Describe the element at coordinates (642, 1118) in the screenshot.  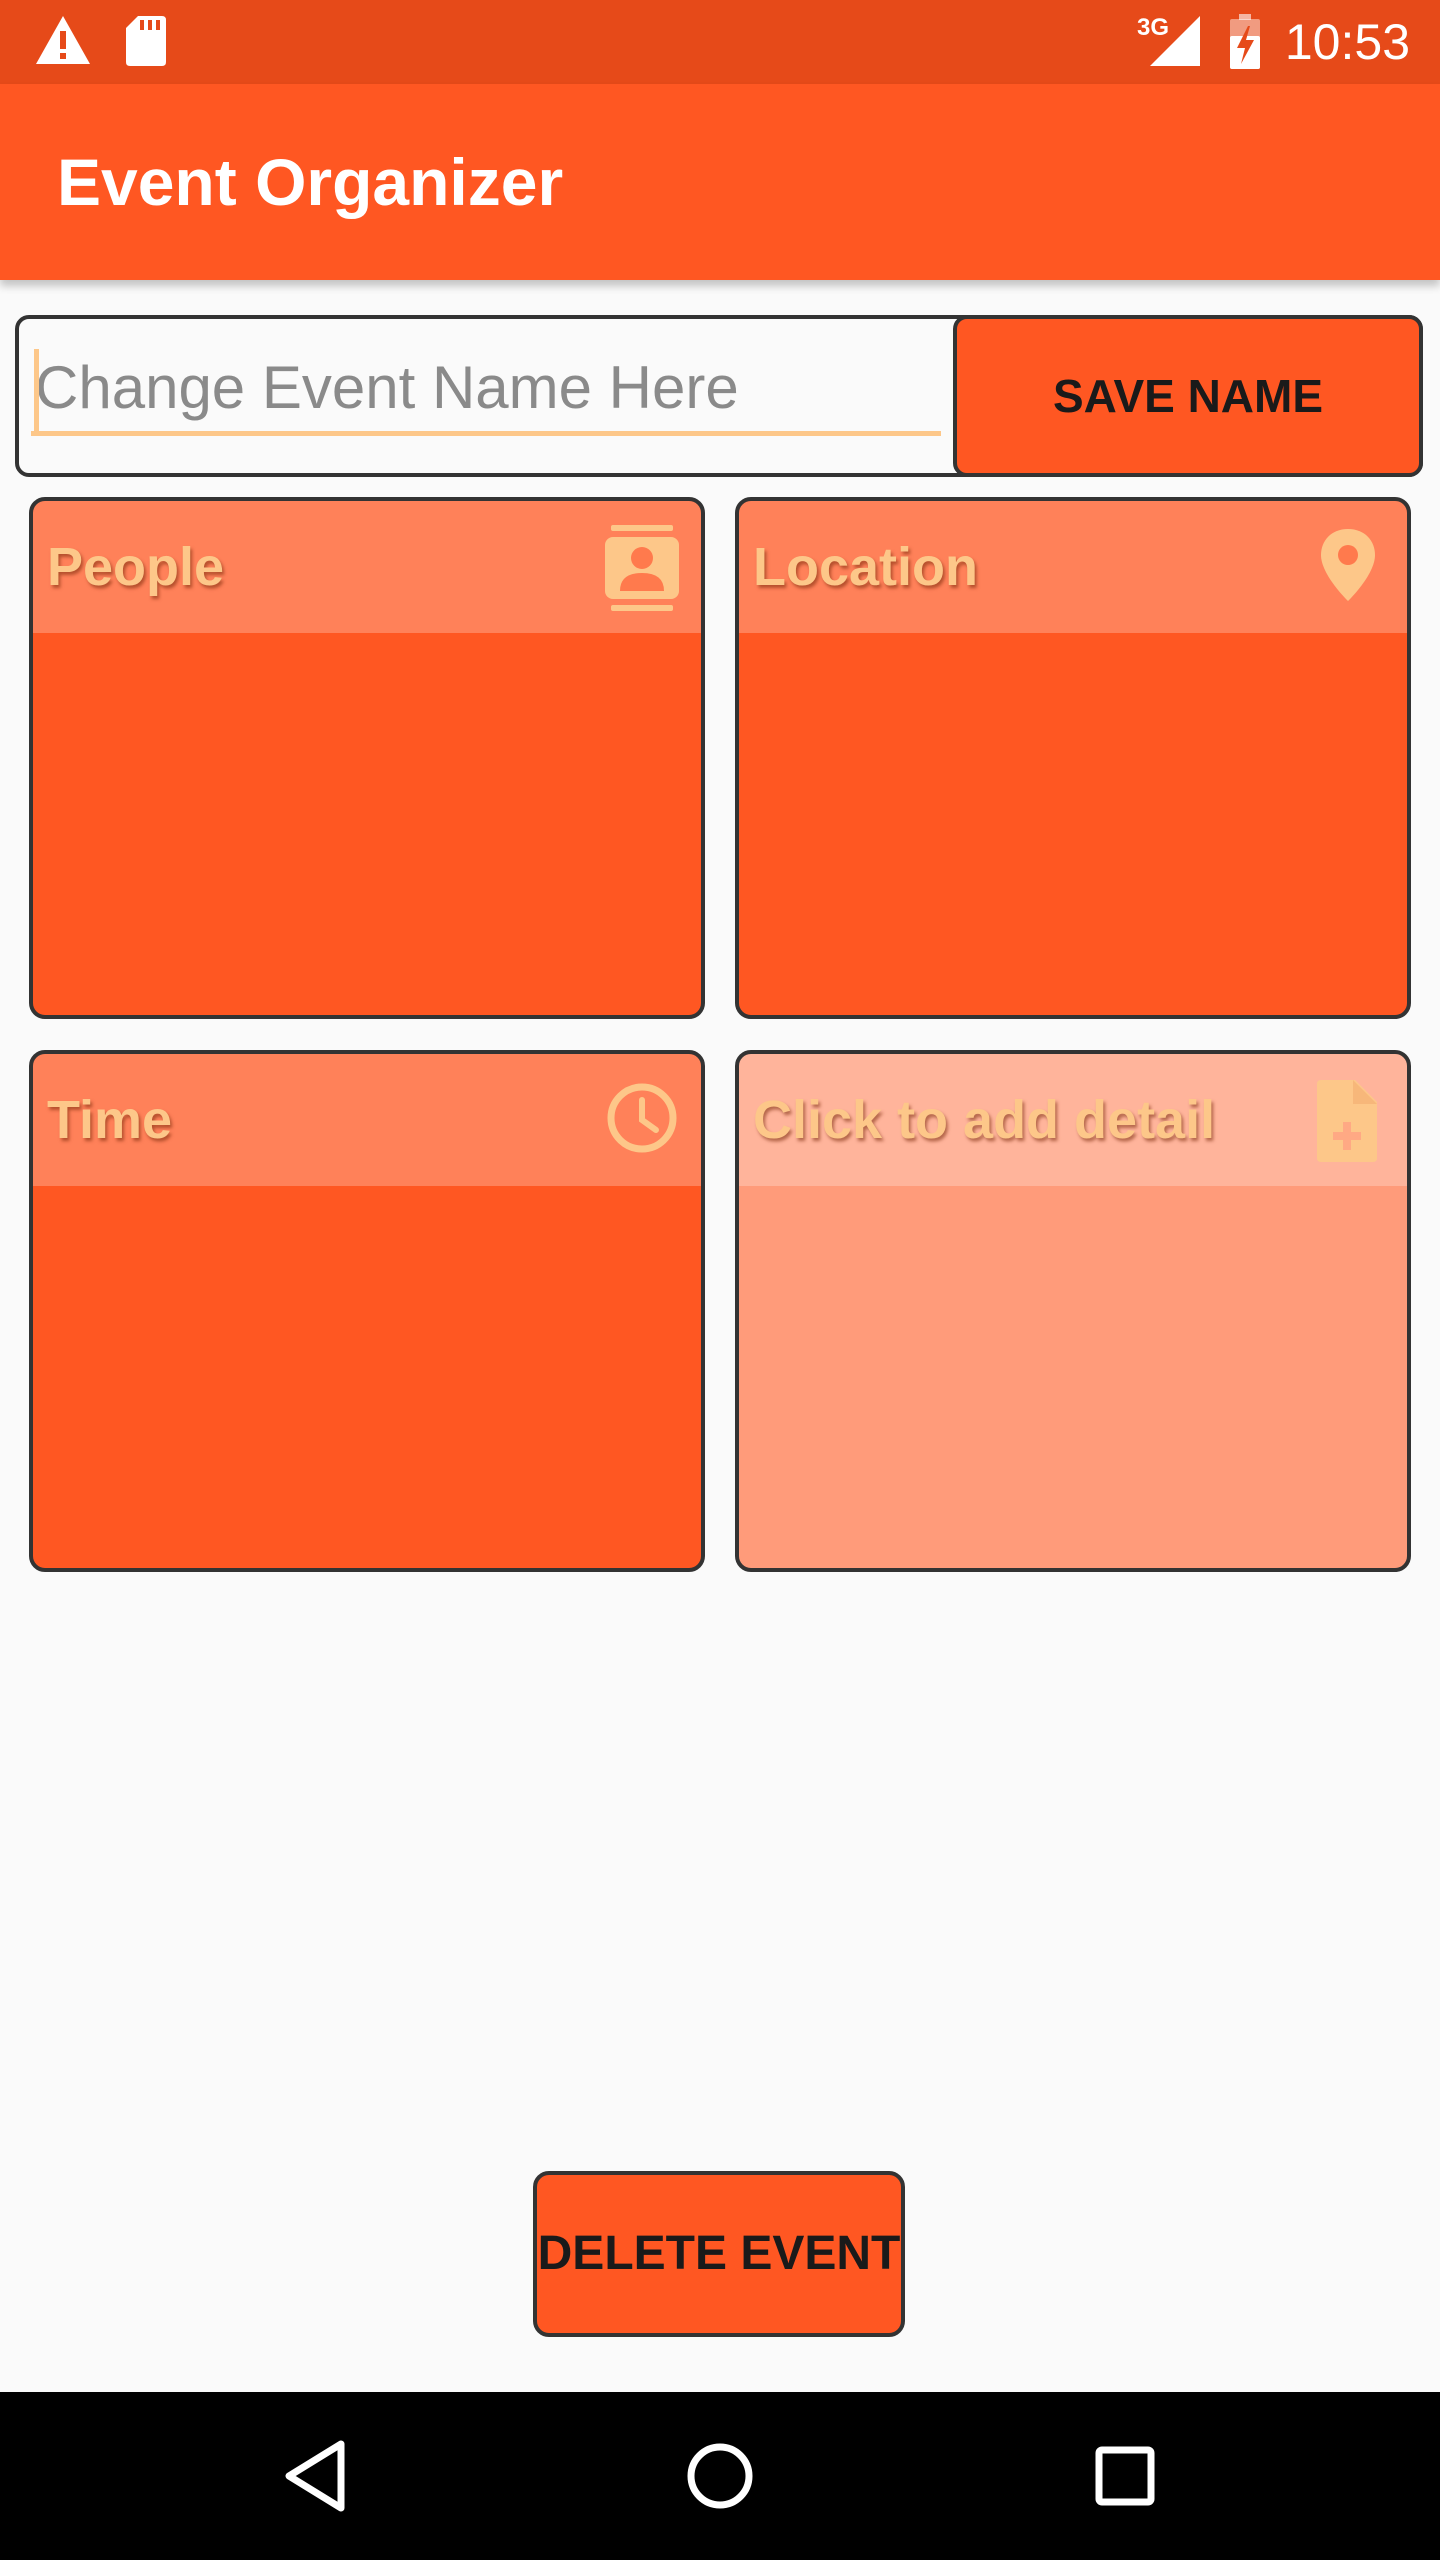
I see `clock-icon` at that location.